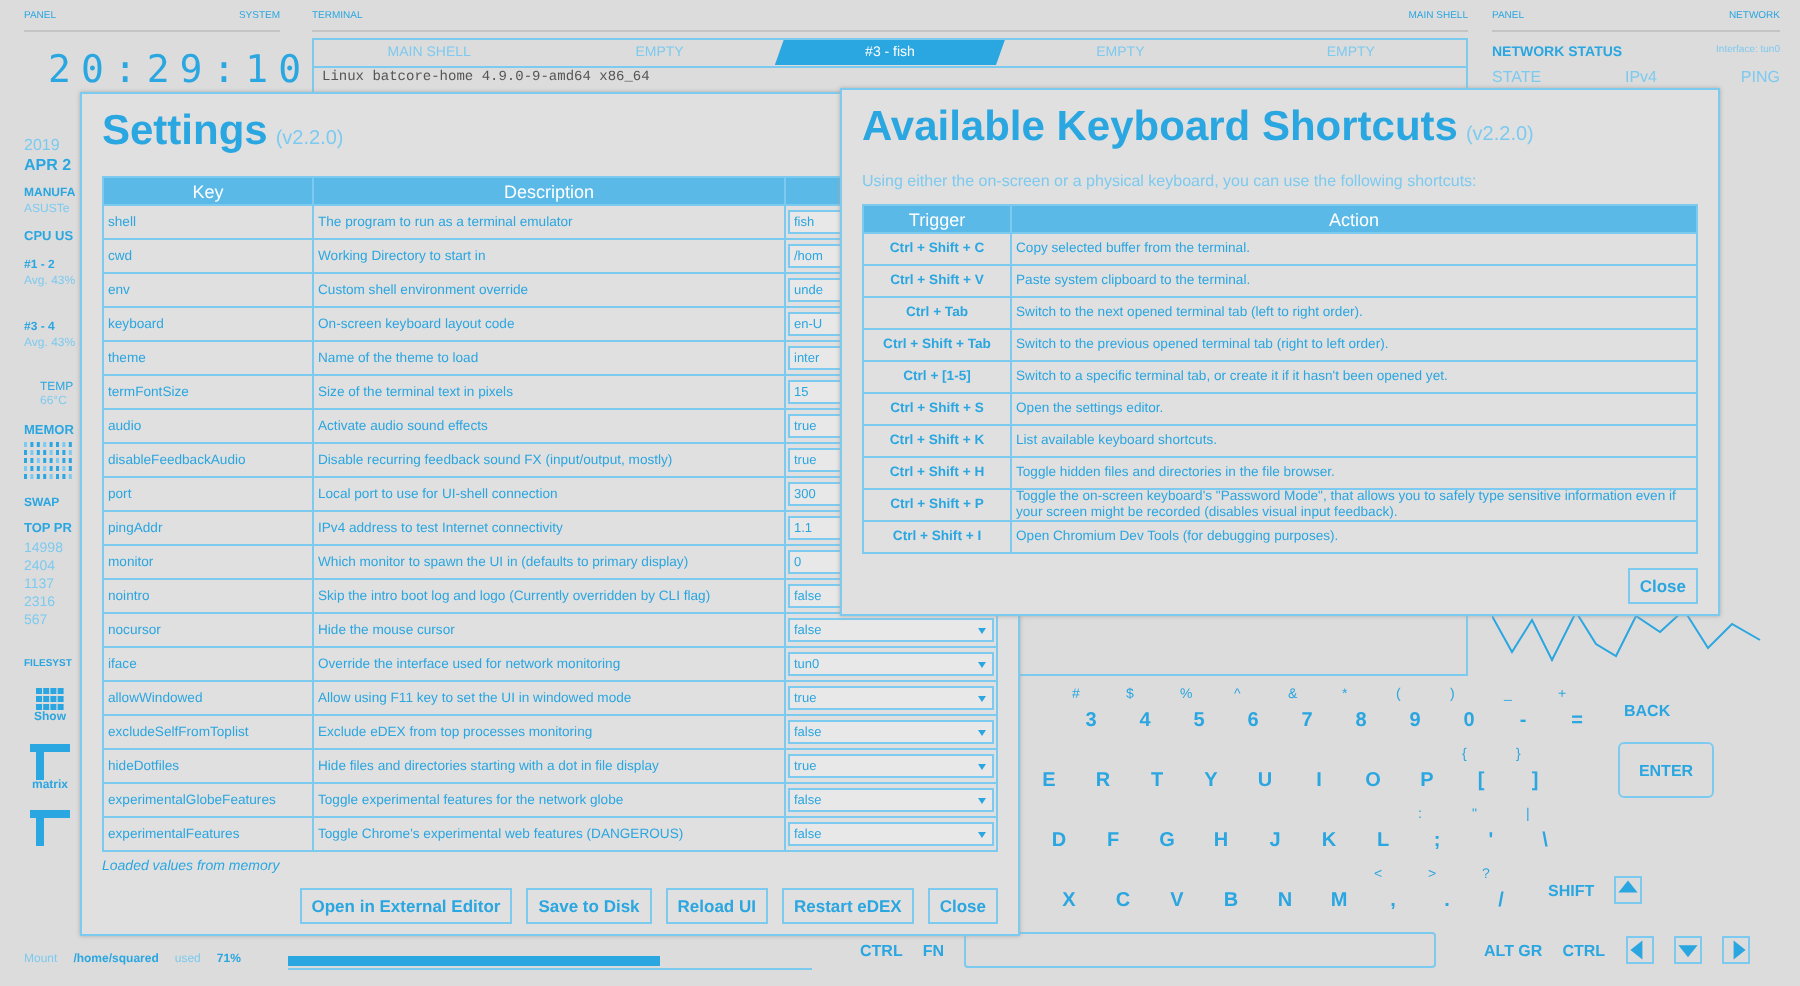  Describe the element at coordinates (933, 950) in the screenshot. I see `keyboard-key: FN` at that location.